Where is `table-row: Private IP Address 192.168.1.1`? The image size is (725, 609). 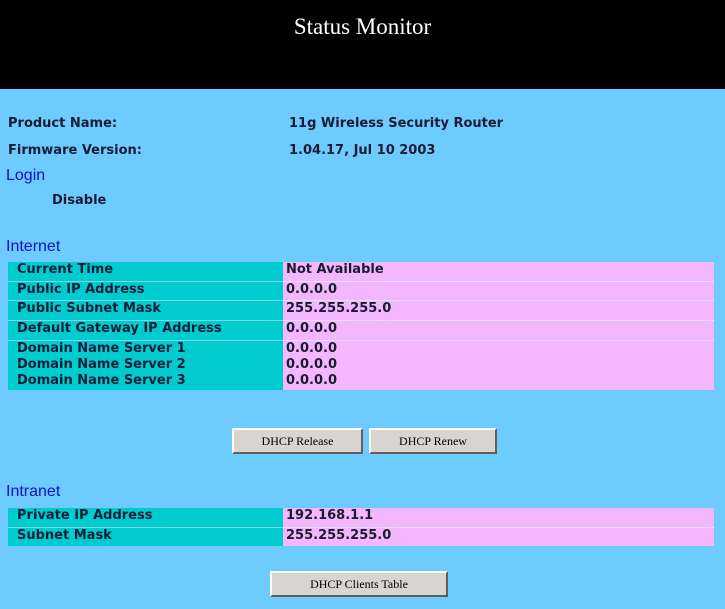 table-row: Private IP Address 192.168.1.1 is located at coordinates (361, 517).